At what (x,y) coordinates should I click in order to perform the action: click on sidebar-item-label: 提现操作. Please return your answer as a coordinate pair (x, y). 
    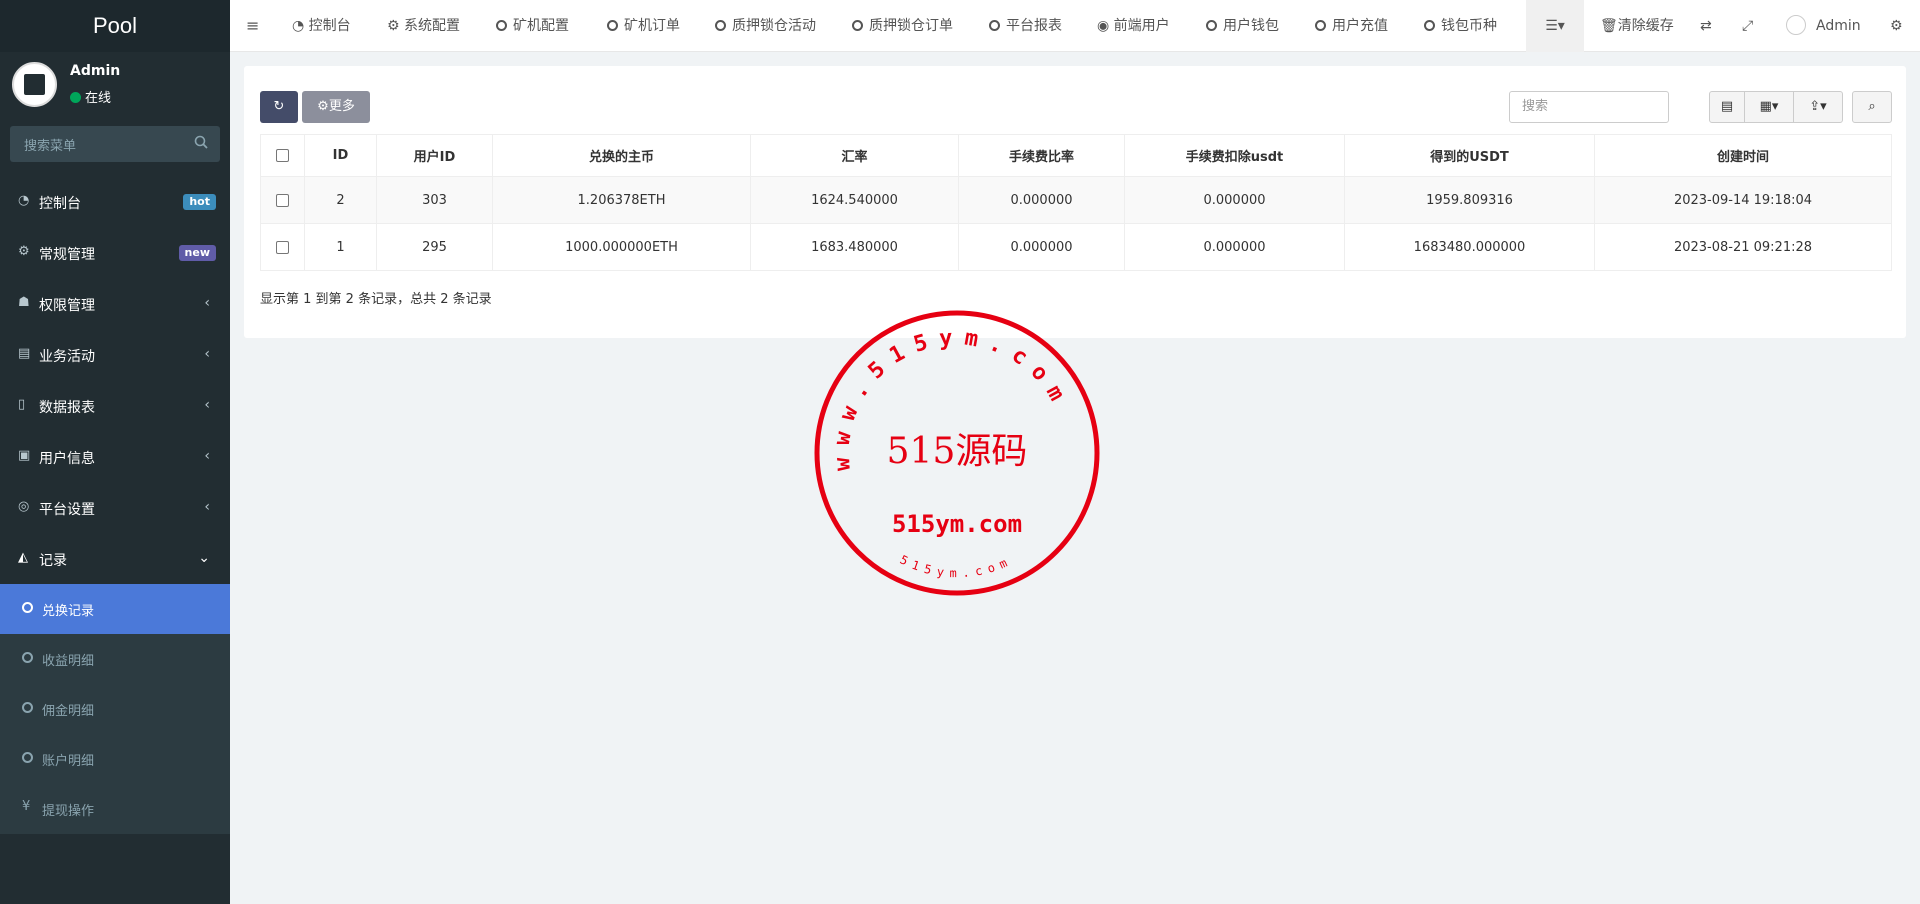
    Looking at the image, I should click on (68, 811).